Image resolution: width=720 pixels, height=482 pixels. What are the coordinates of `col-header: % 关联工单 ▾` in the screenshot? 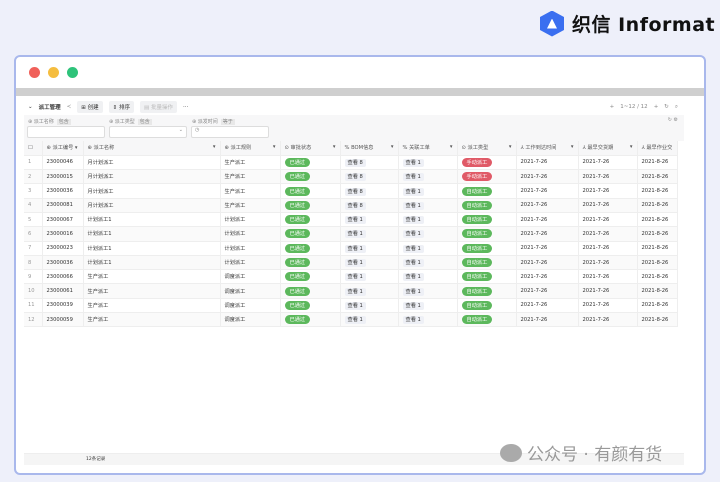 It's located at (428, 148).